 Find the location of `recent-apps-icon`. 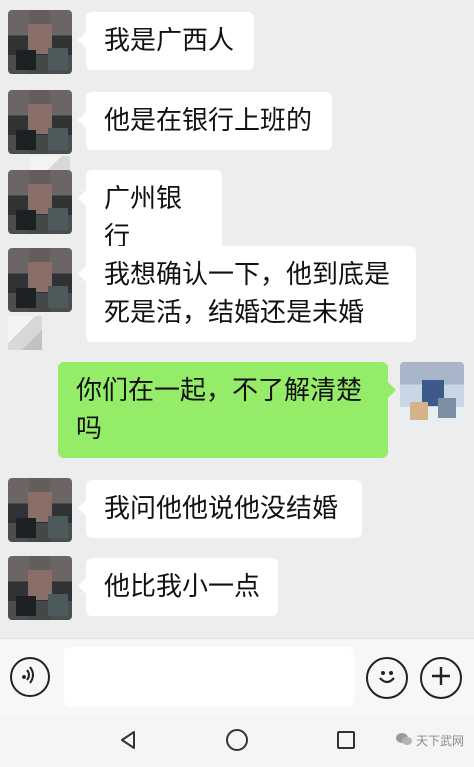

recent-apps-icon is located at coordinates (346, 742).